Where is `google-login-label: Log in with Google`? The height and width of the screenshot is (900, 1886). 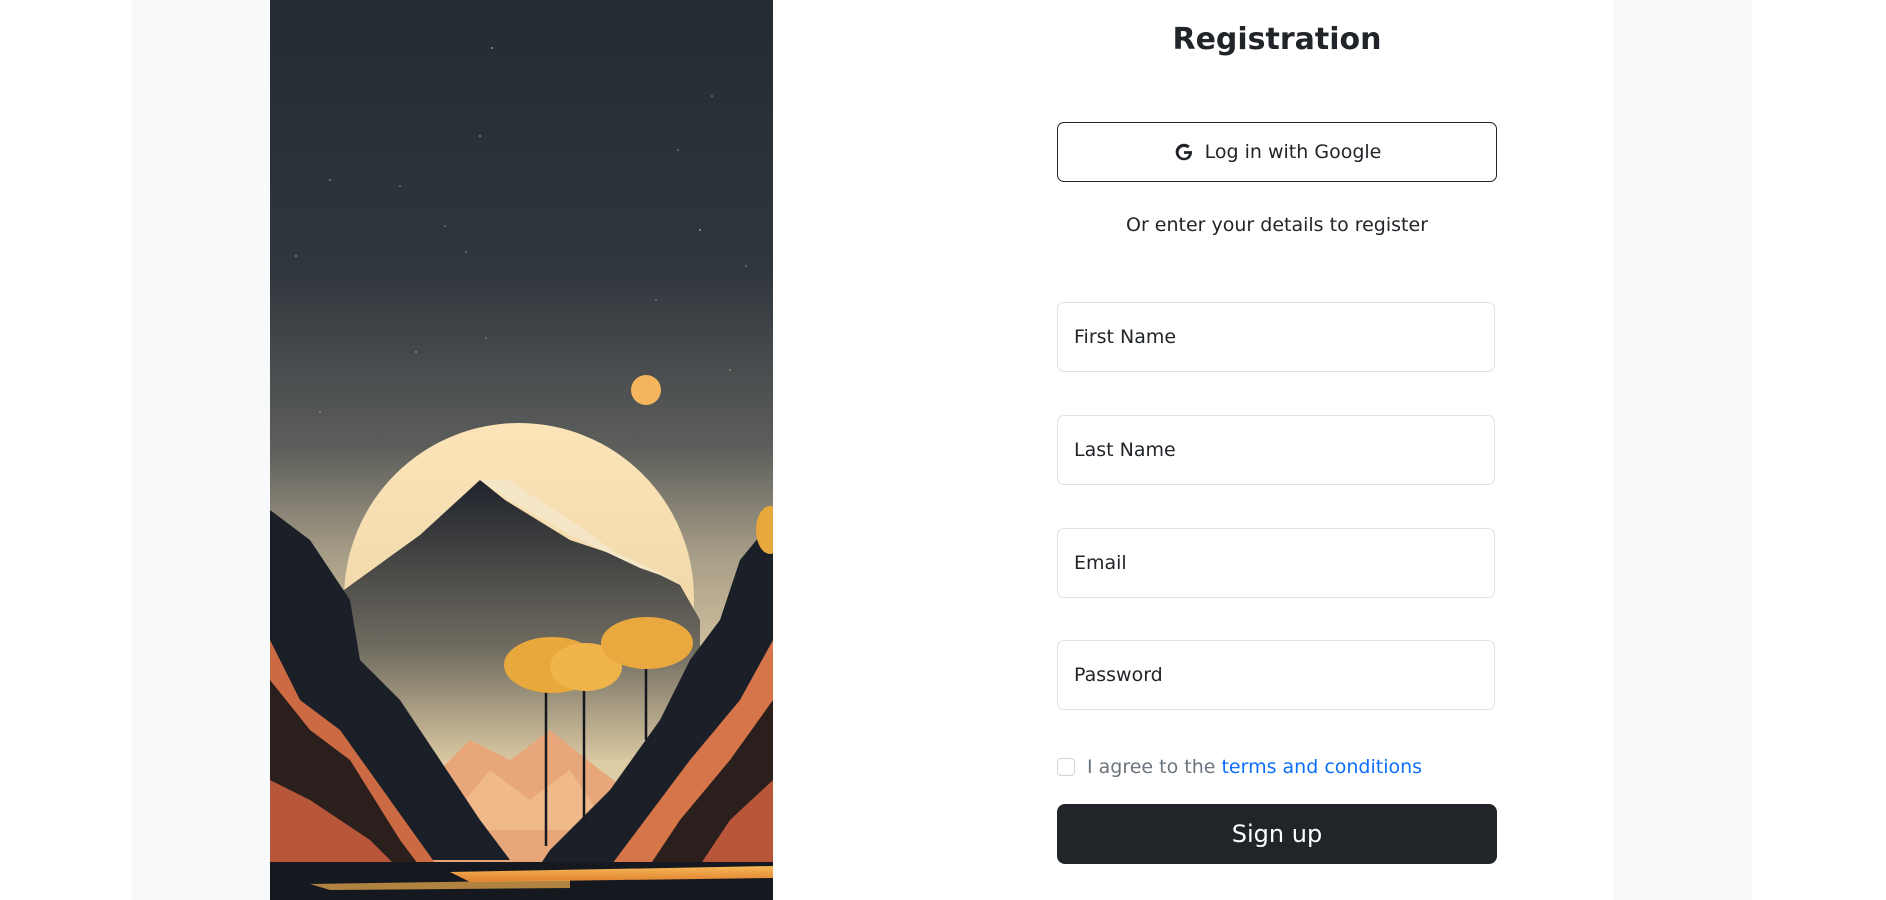
google-login-label: Log in with Google is located at coordinates (1293, 152).